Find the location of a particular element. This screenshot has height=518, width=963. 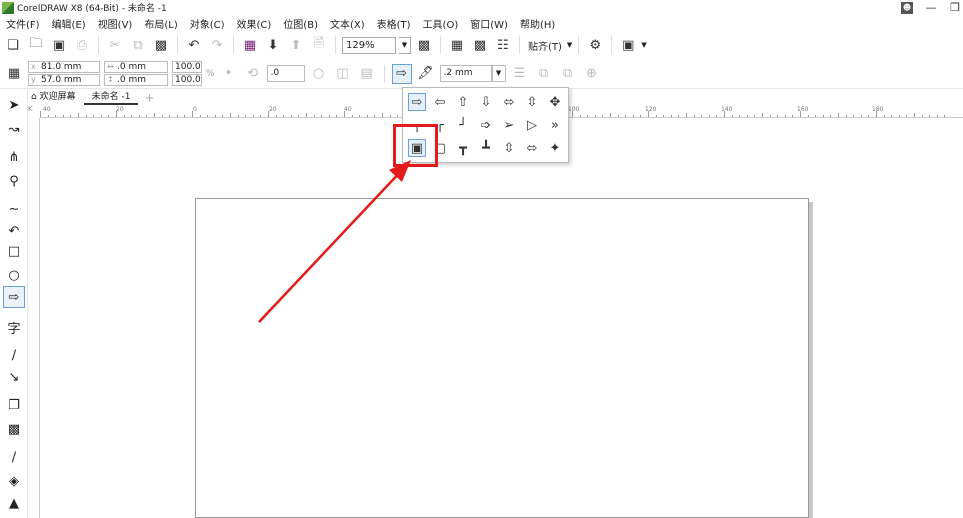

eyedropper-tool-icon: ∕ is located at coordinates (14, 457).